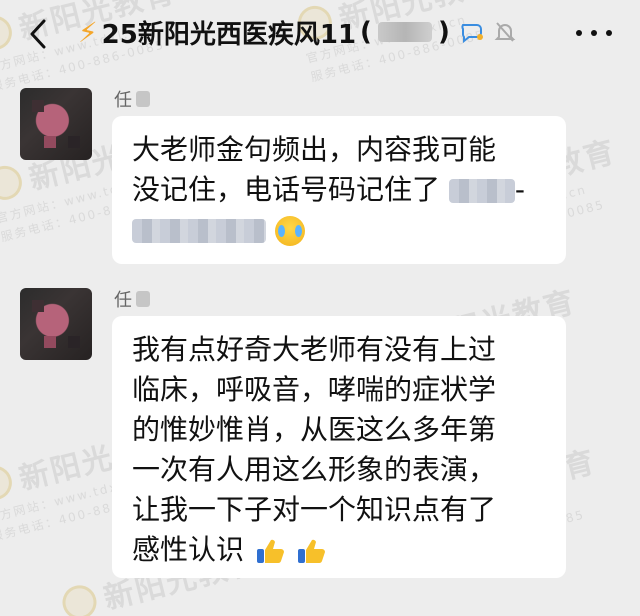 The height and width of the screenshot is (616, 640). I want to click on message-line, so click(339, 230).